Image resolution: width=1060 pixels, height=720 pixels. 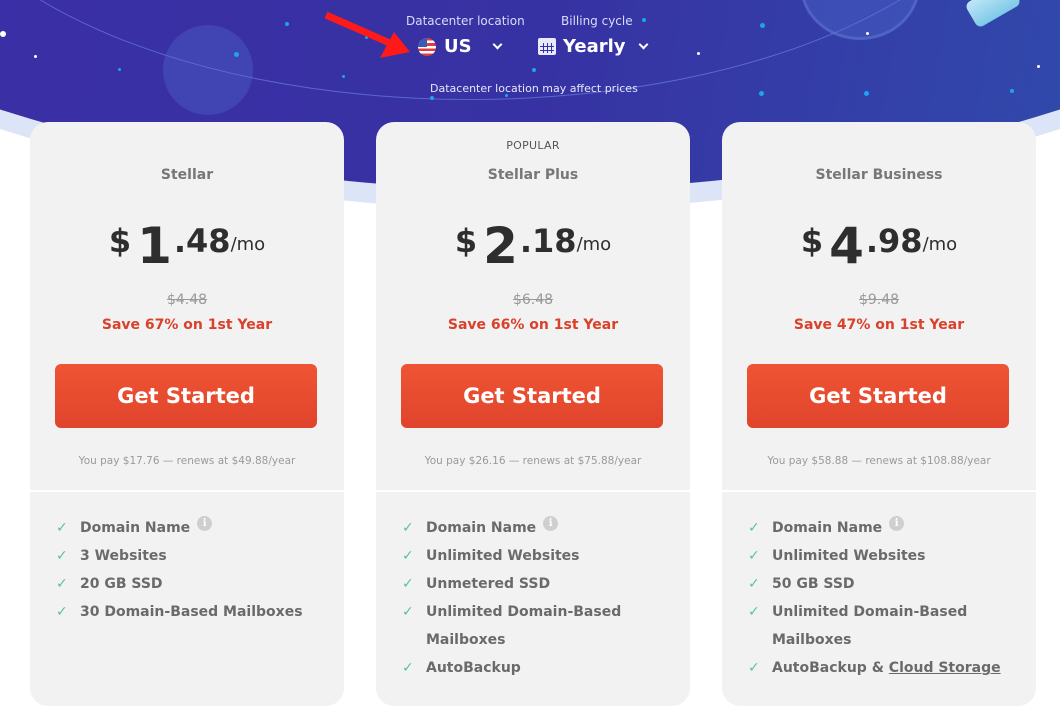 I want to click on plan-price: $ 1 .48 /mo, so click(x=187, y=246).